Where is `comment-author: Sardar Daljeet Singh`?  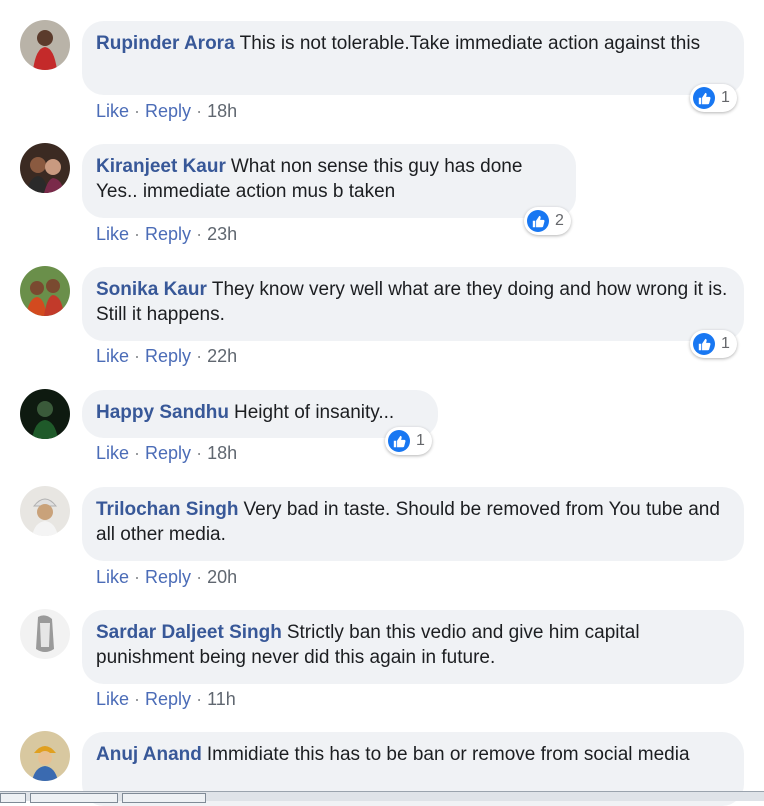
comment-author: Sardar Daljeet Singh is located at coordinates (189, 632).